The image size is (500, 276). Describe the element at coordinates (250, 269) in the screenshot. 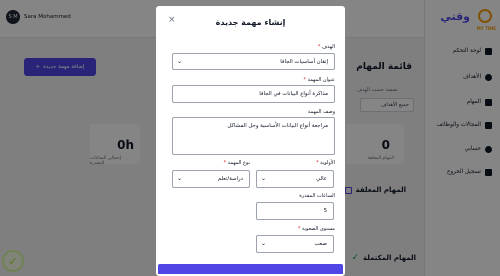

I see `submit-button` at that location.